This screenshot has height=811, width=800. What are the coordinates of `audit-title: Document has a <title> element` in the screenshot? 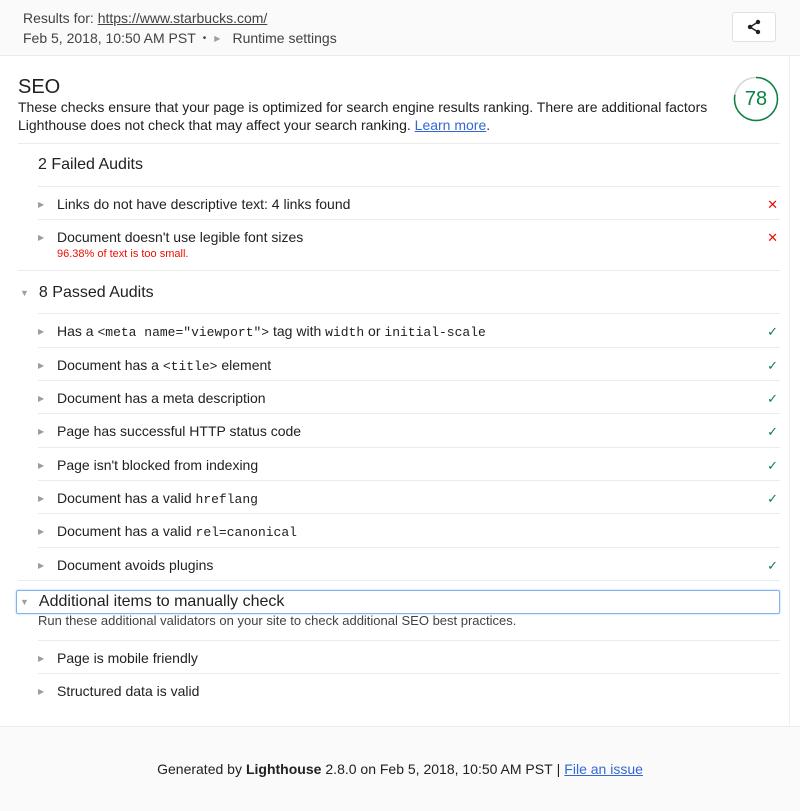 It's located at (164, 365).